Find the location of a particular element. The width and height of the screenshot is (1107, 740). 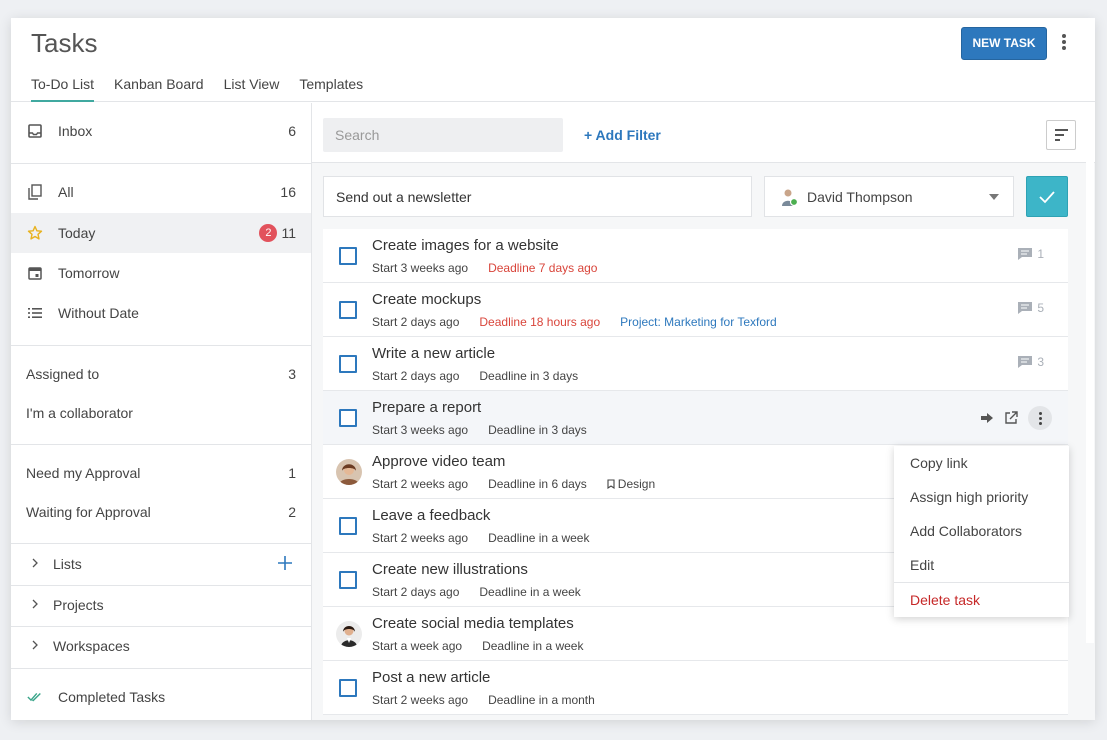

new-task-button: NEW TASK is located at coordinates (1004, 43).